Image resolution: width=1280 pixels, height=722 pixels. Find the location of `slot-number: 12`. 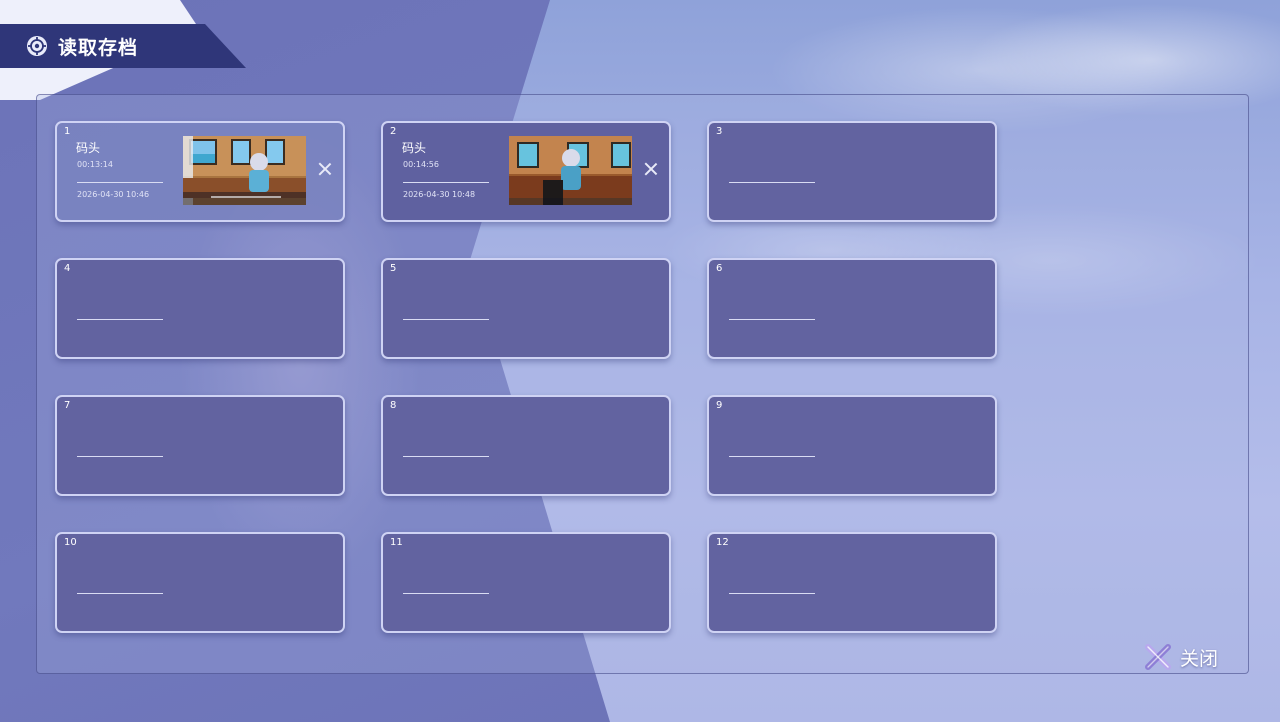

slot-number: 12 is located at coordinates (722, 542).